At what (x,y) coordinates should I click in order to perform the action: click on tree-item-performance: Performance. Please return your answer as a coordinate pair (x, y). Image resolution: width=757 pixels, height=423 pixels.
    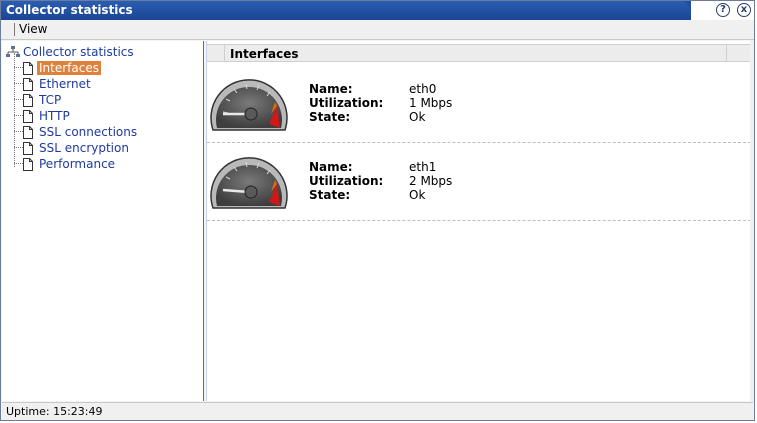
    Looking at the image, I should click on (70, 164).